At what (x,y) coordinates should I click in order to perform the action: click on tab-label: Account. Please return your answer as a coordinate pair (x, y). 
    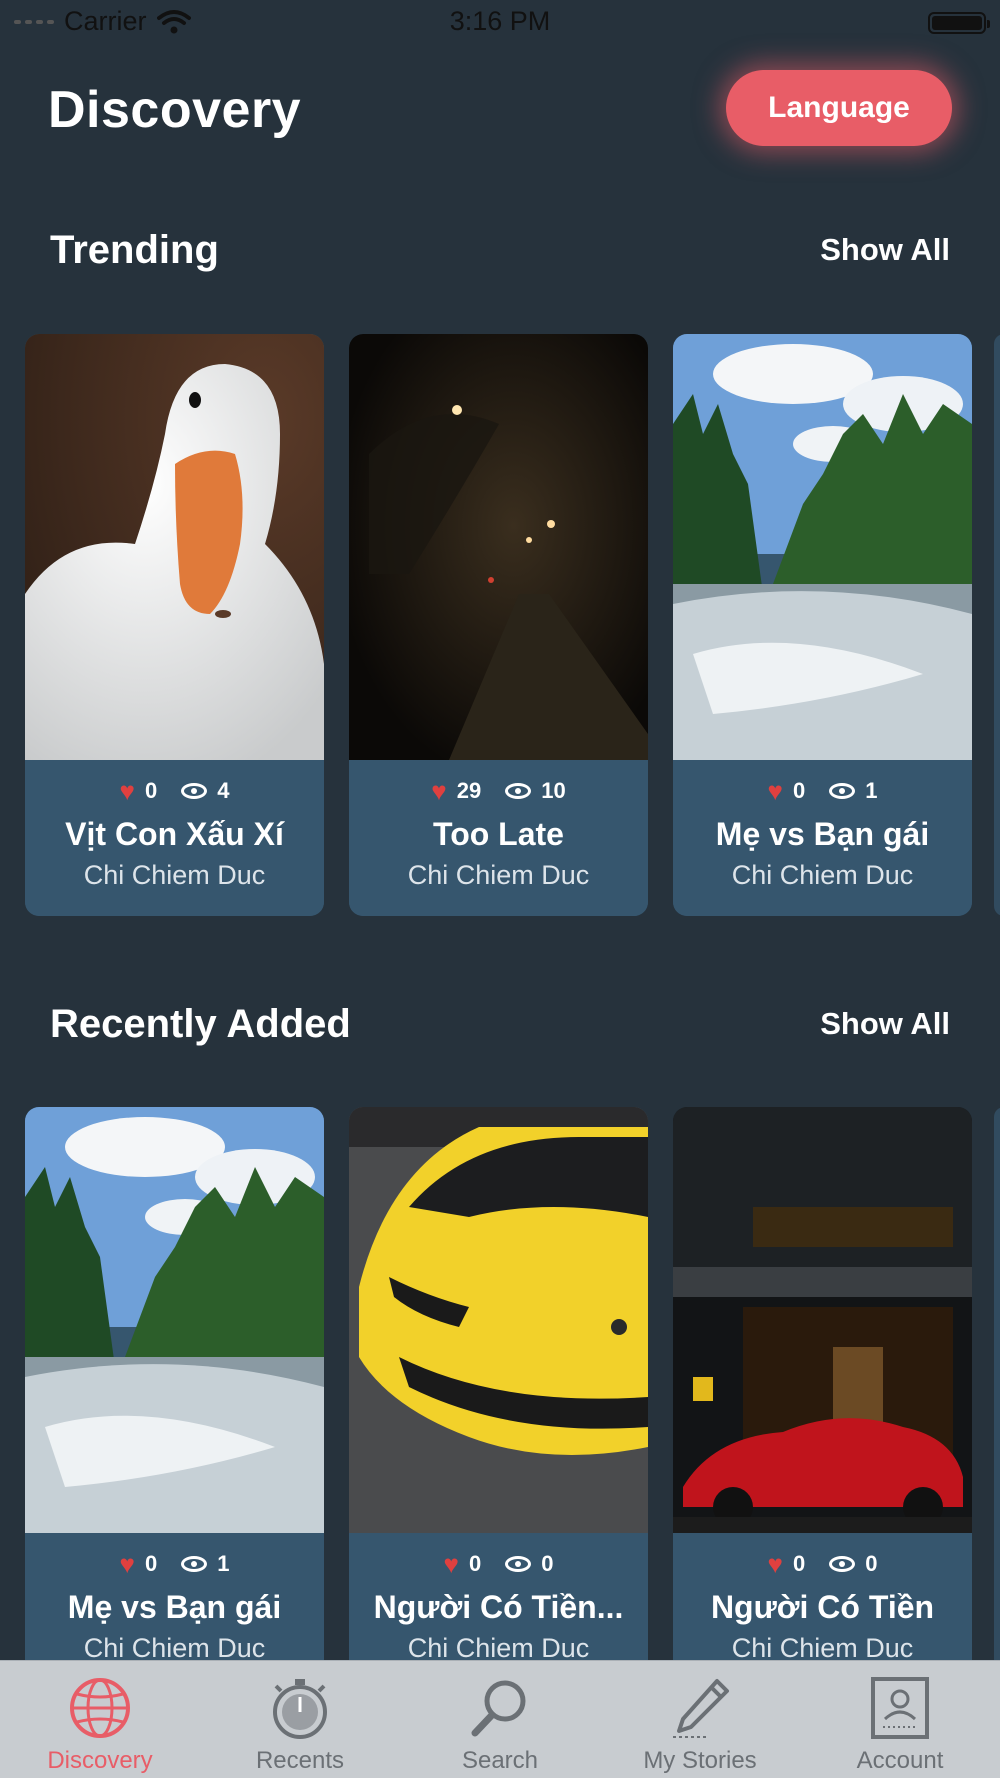
    Looking at the image, I should click on (900, 1760).